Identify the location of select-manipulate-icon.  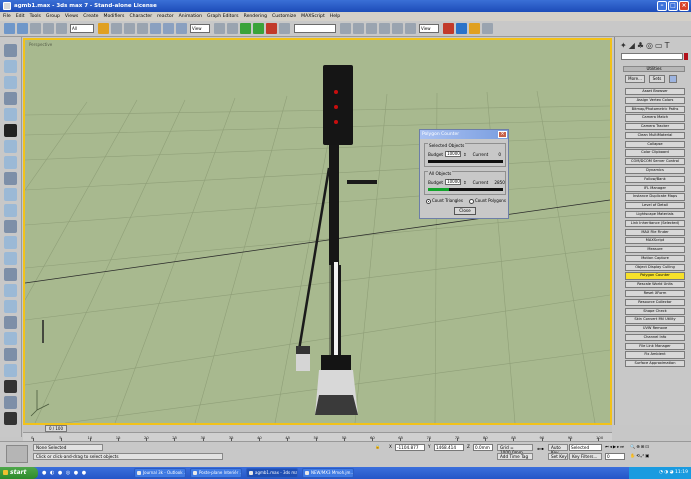
(232, 28).